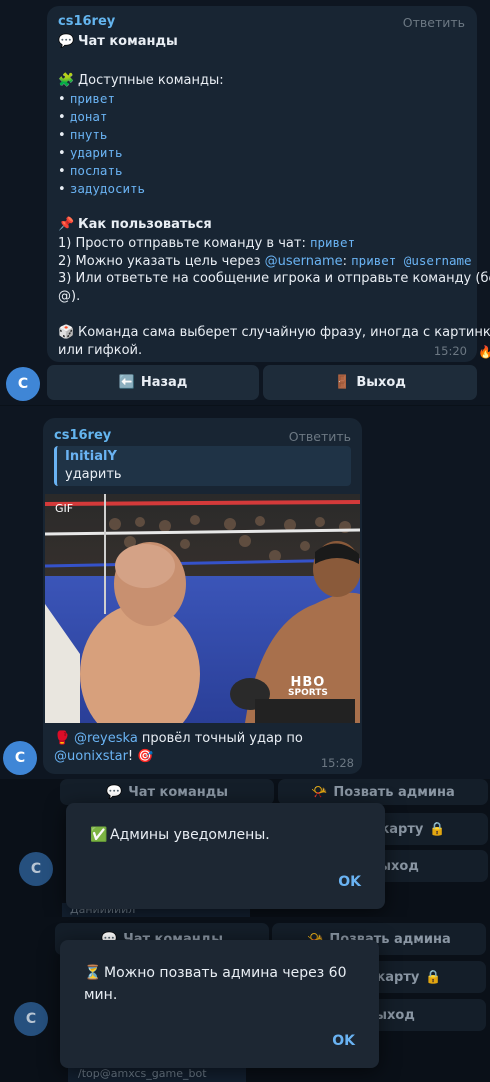  I want to click on command-link: пнуть, so click(89, 134).